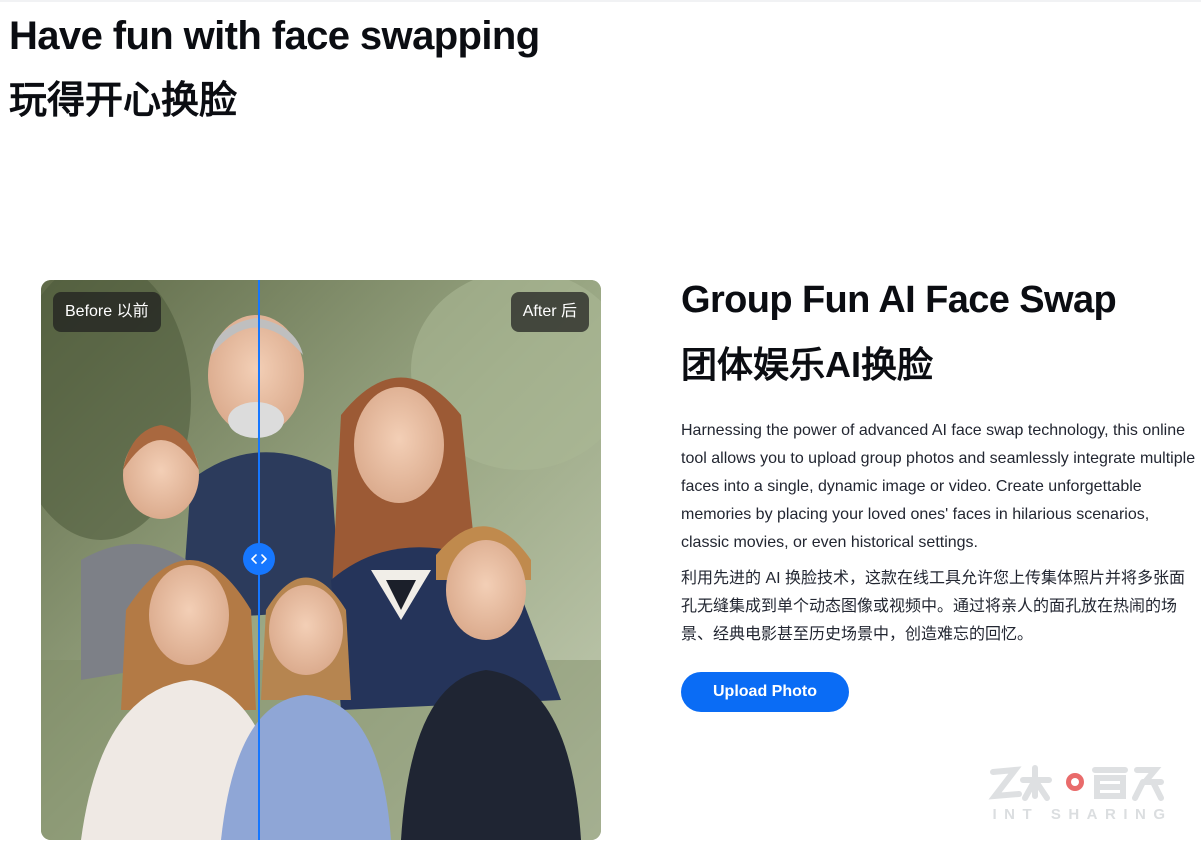  Describe the element at coordinates (765, 692) in the screenshot. I see `upload-photo-button: Upload Photo` at that location.